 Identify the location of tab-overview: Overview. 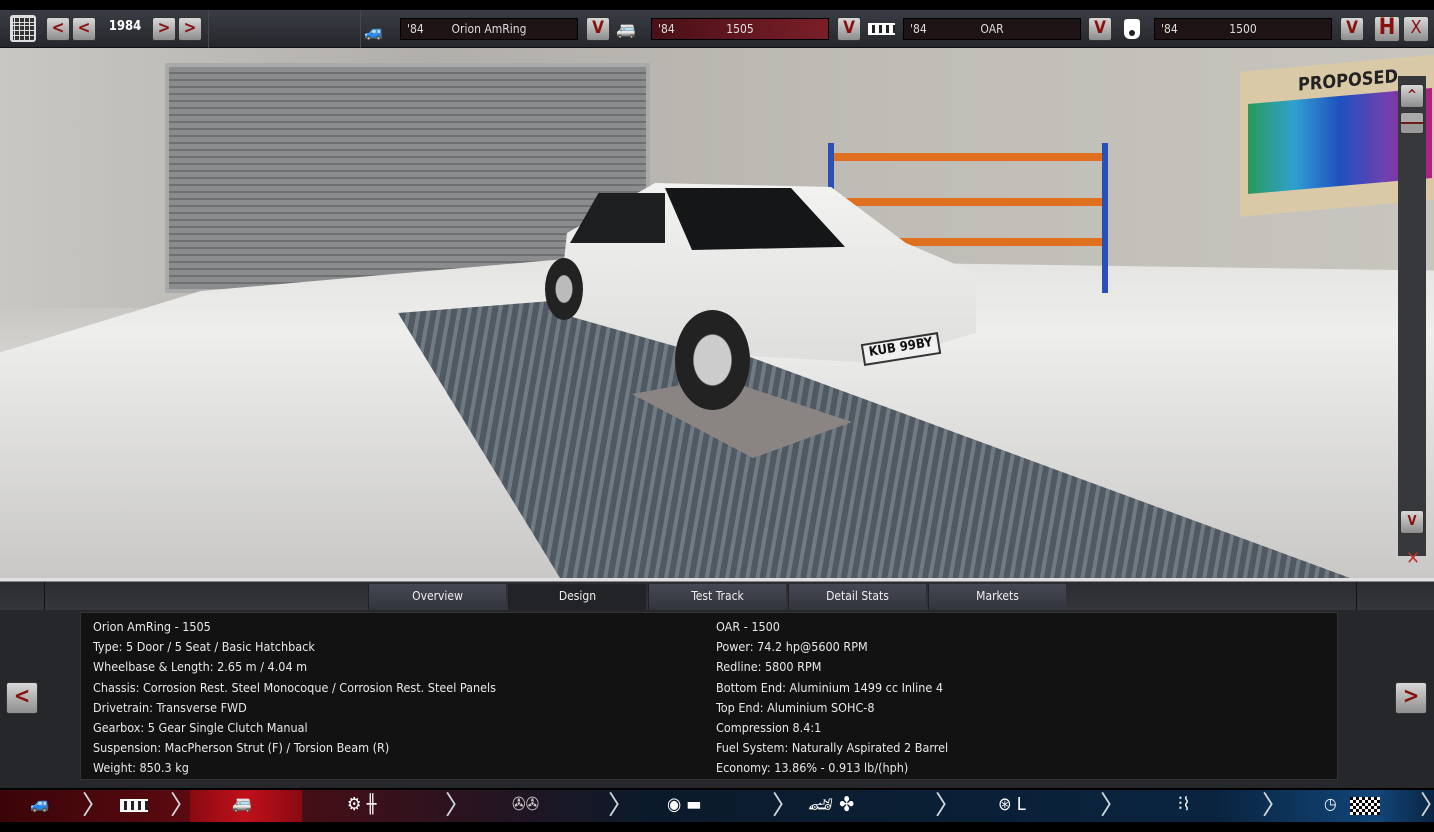
(437, 597).